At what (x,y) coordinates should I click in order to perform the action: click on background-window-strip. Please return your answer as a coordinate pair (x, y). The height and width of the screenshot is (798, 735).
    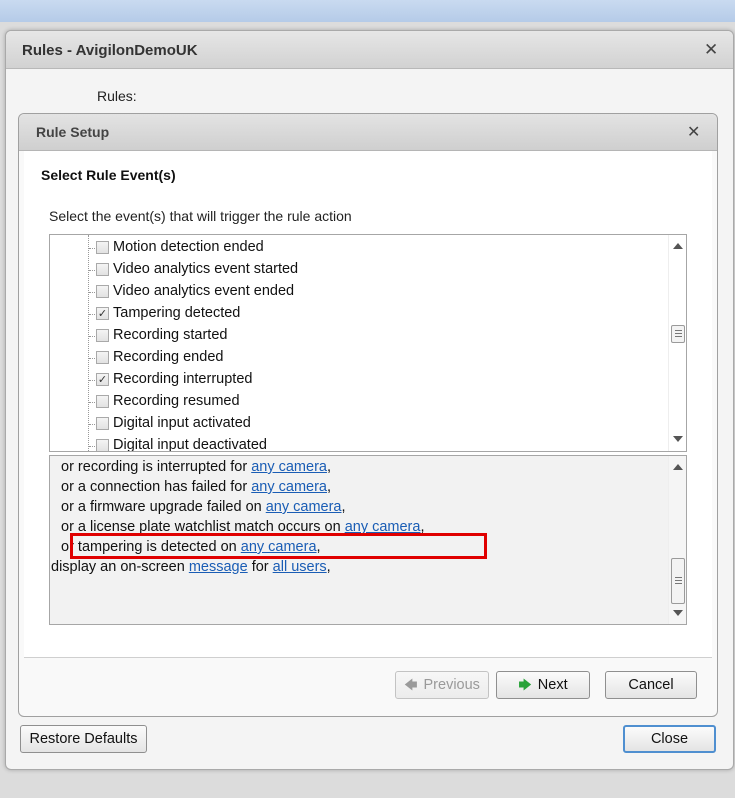
    Looking at the image, I should click on (367, 11).